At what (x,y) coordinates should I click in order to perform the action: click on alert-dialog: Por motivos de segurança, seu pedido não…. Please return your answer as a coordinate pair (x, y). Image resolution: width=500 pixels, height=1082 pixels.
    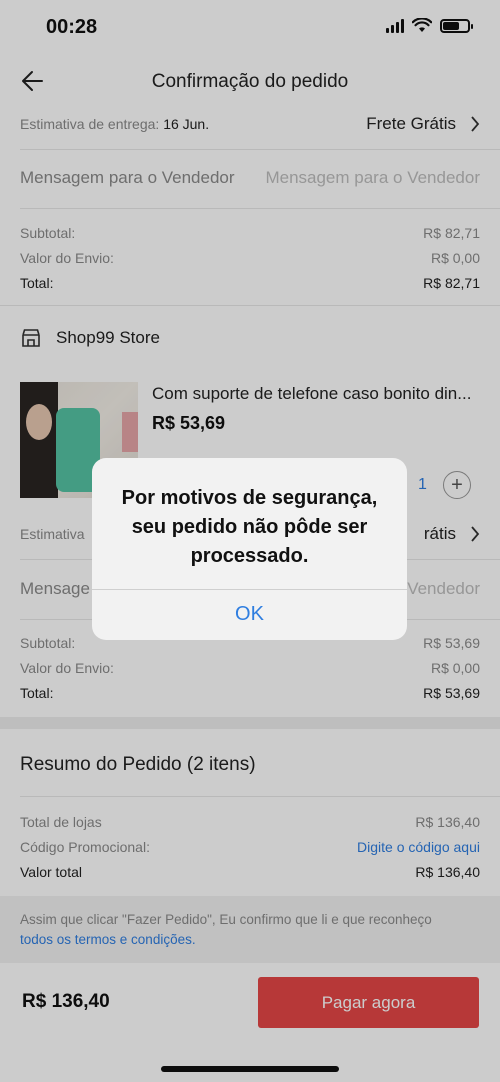
    Looking at the image, I should click on (249, 549).